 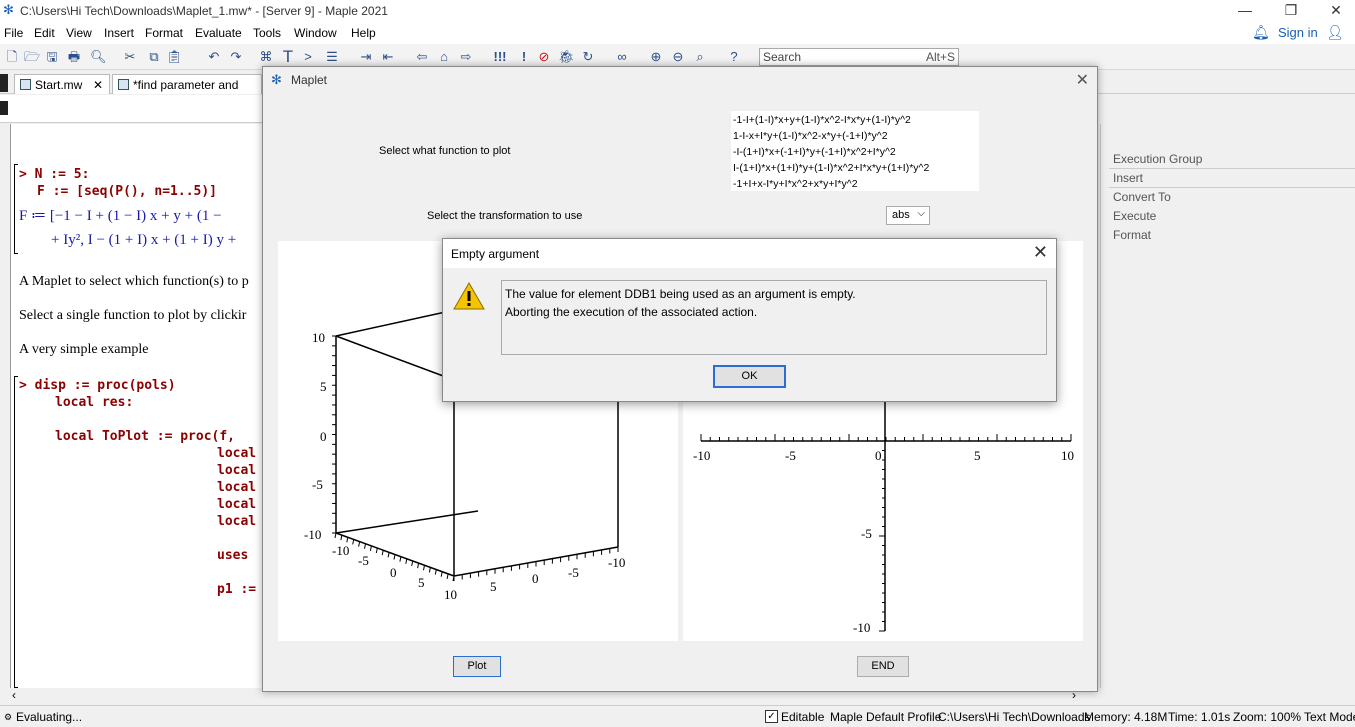 I want to click on zoom-fit-icon: ⌕, so click(x=700, y=57).